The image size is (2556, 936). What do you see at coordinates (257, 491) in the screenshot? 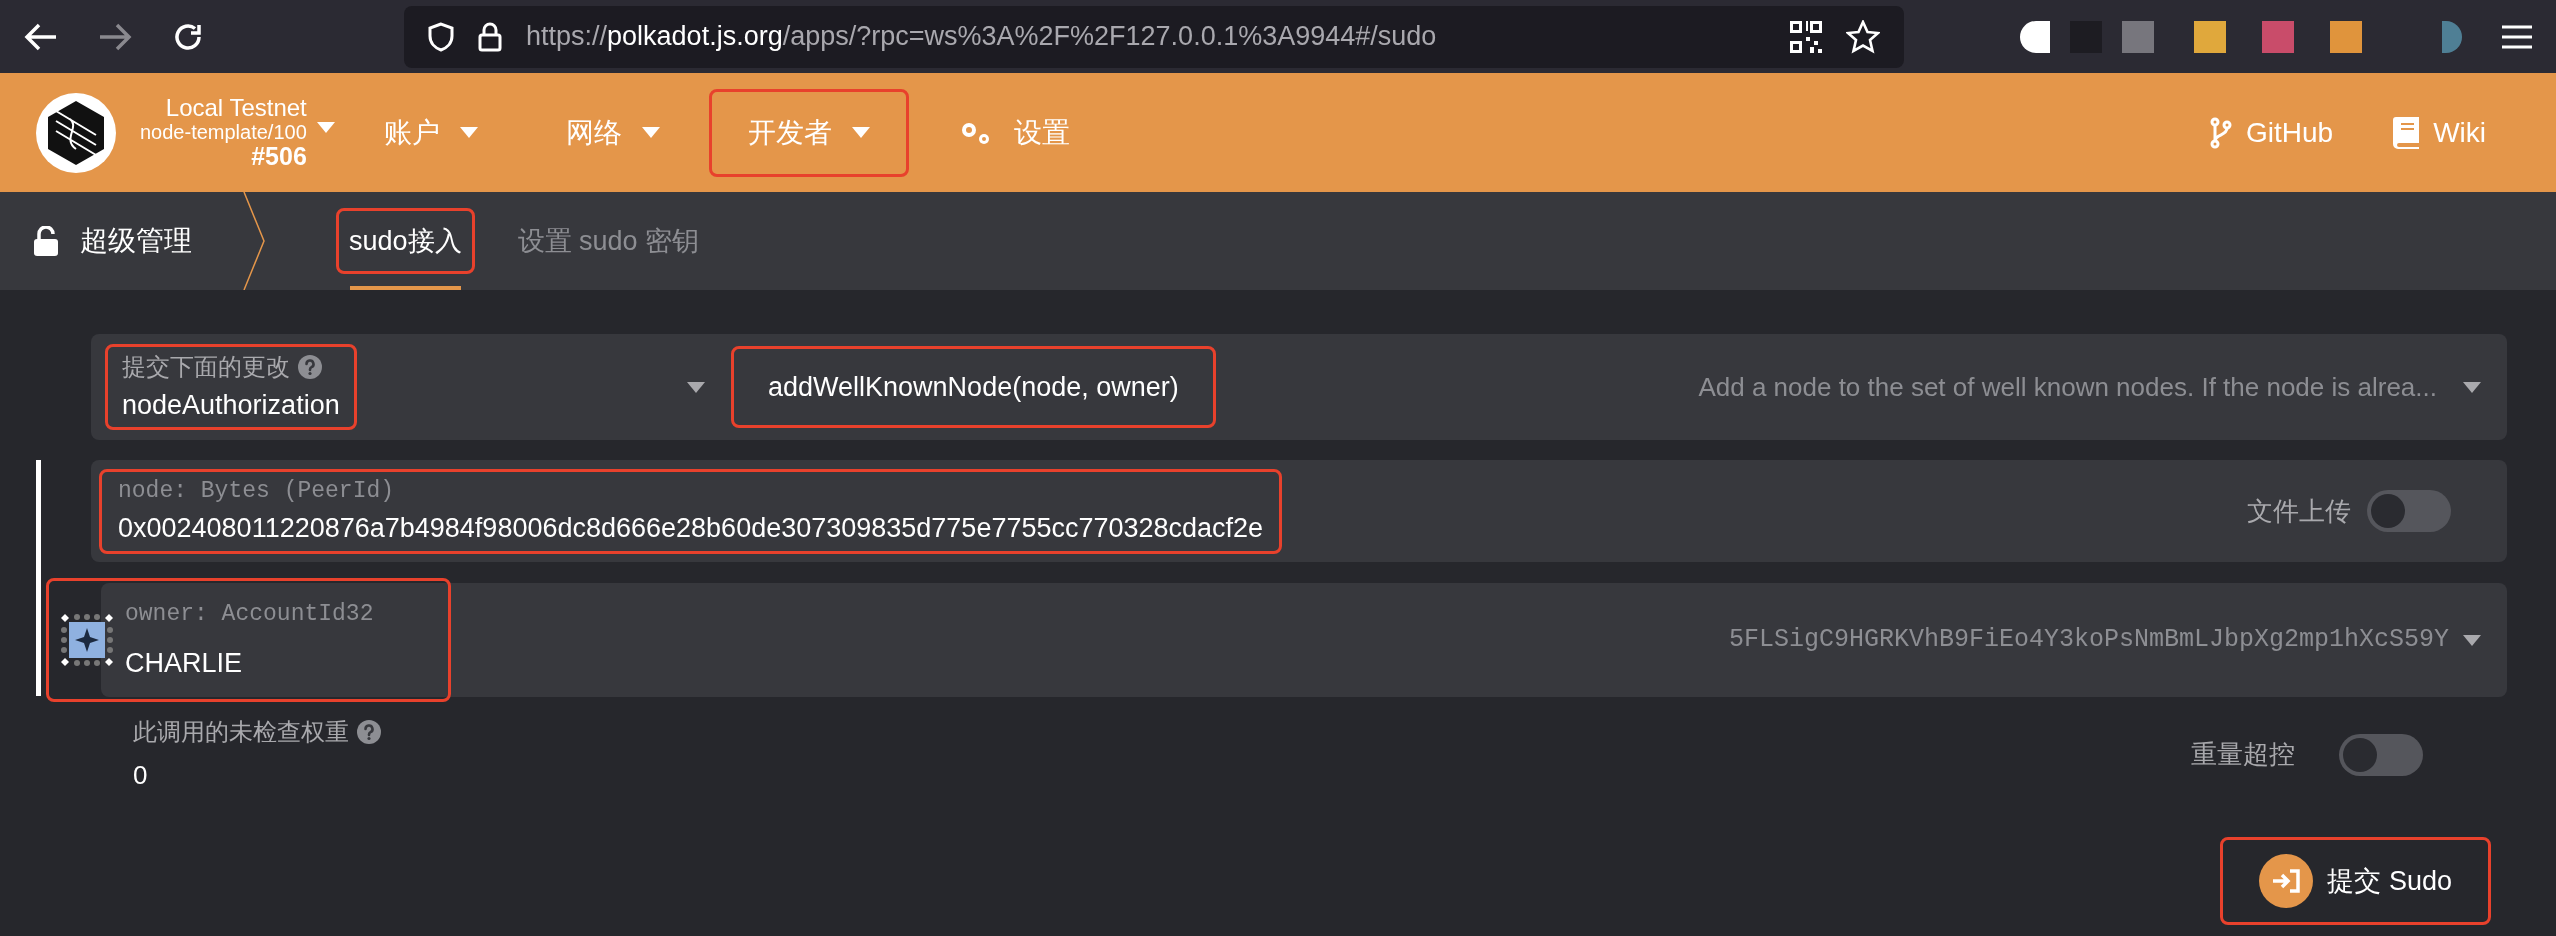
I see `field-label: node: Bytes (PeerId)` at bounding box center [257, 491].